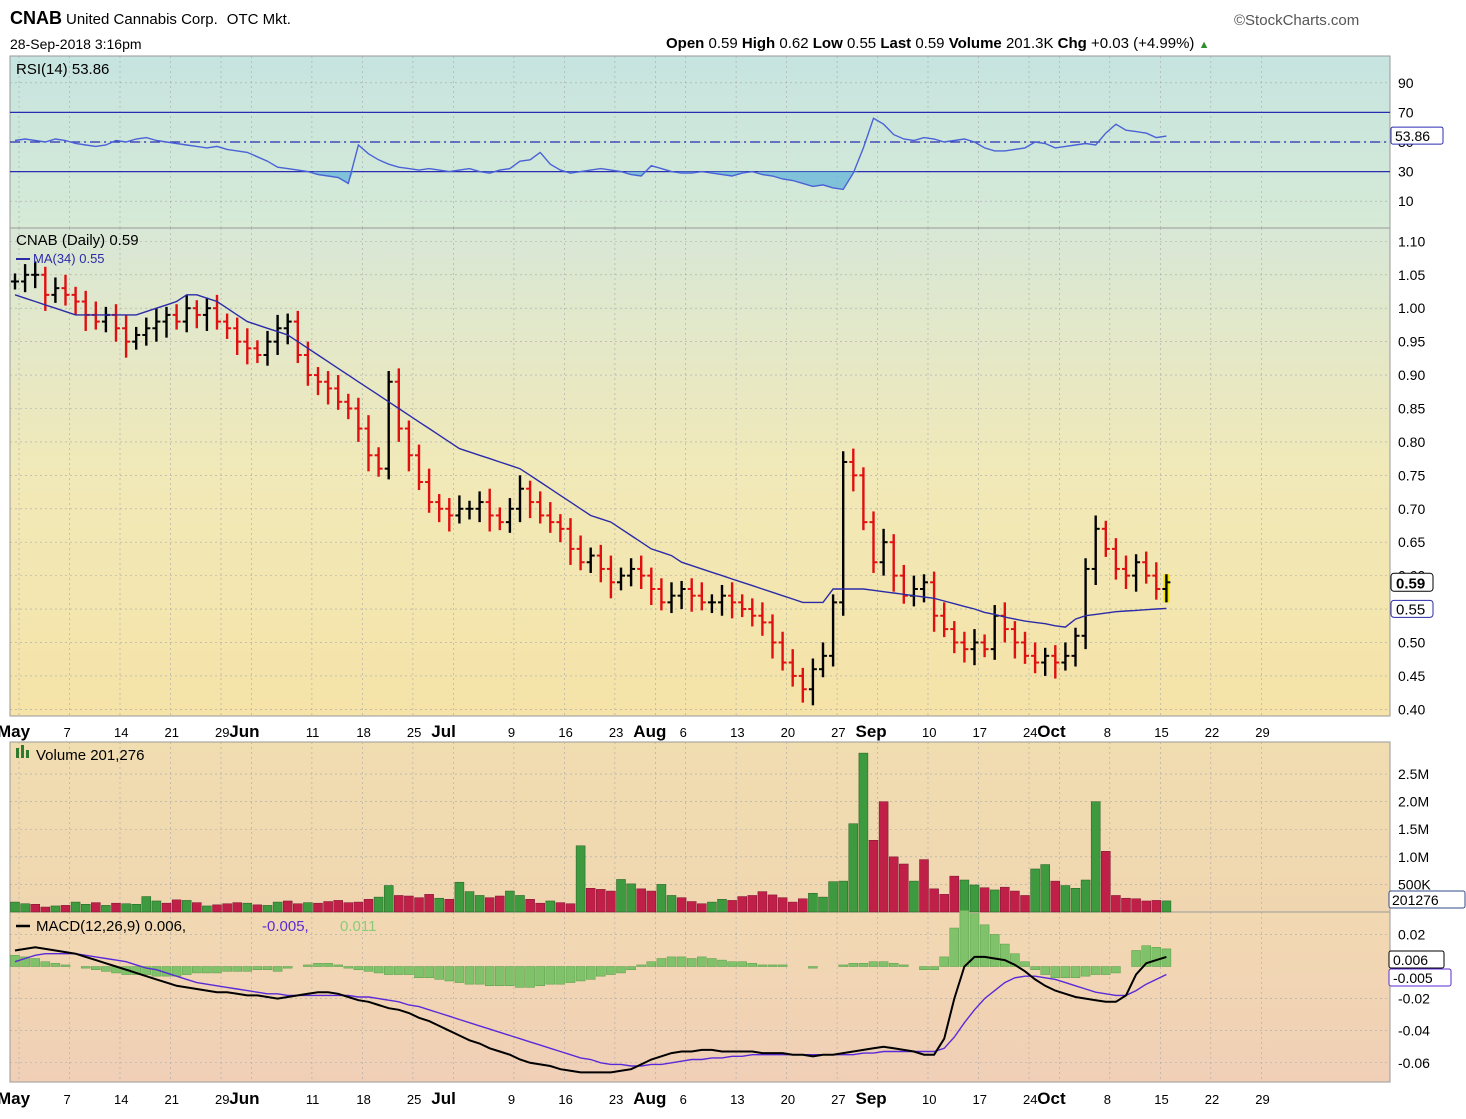  Describe the element at coordinates (1411, 308) in the screenshot. I see `price-y-tick: 1.00` at that location.